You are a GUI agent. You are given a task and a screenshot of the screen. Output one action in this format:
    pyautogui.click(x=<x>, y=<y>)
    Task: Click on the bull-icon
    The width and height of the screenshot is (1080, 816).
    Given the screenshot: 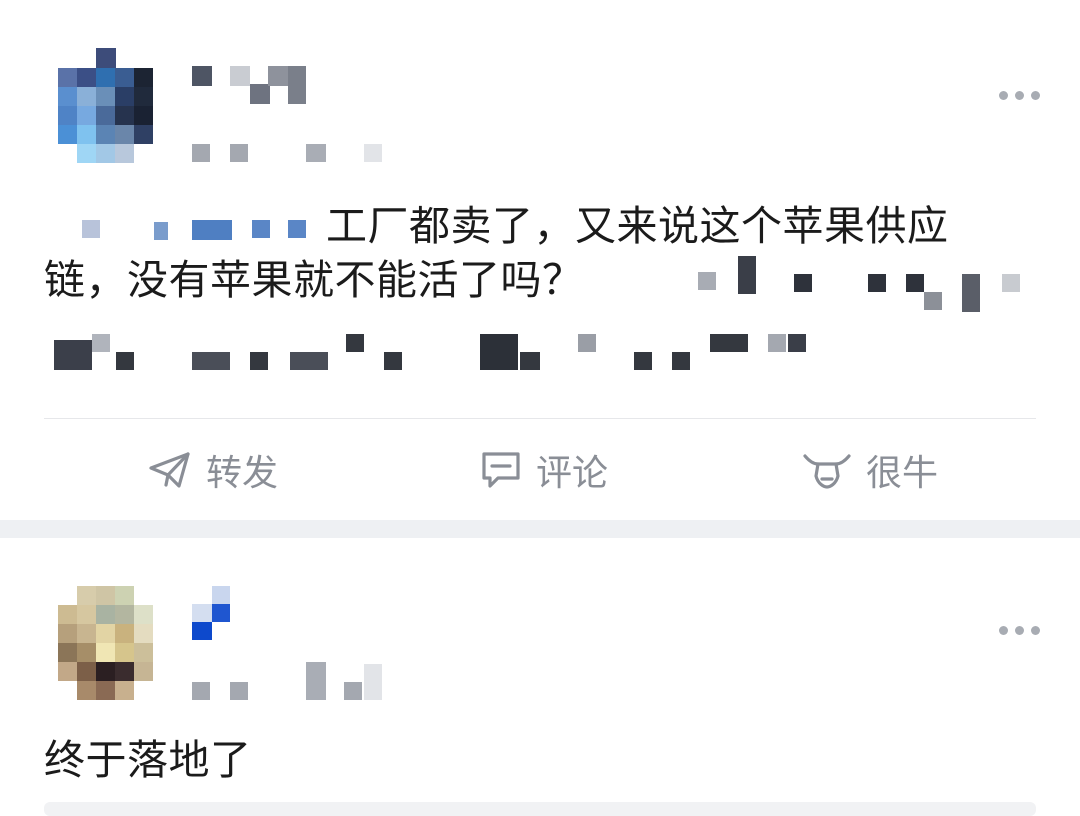 What is the action you would take?
    pyautogui.click(x=827, y=470)
    